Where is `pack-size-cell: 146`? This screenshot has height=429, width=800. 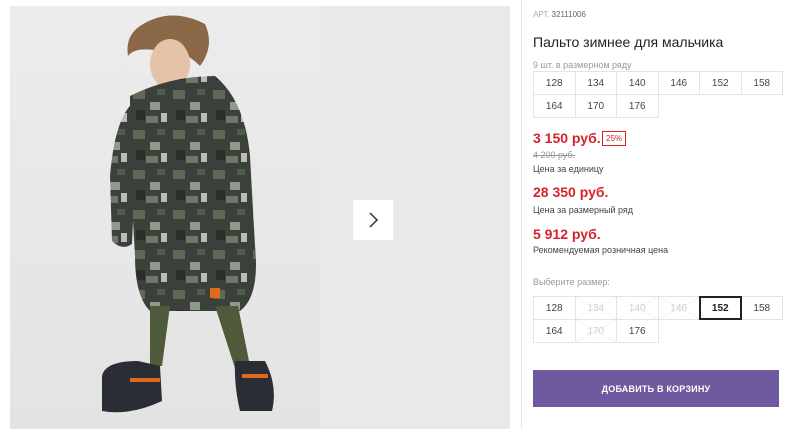 pack-size-cell: 146 is located at coordinates (678, 83).